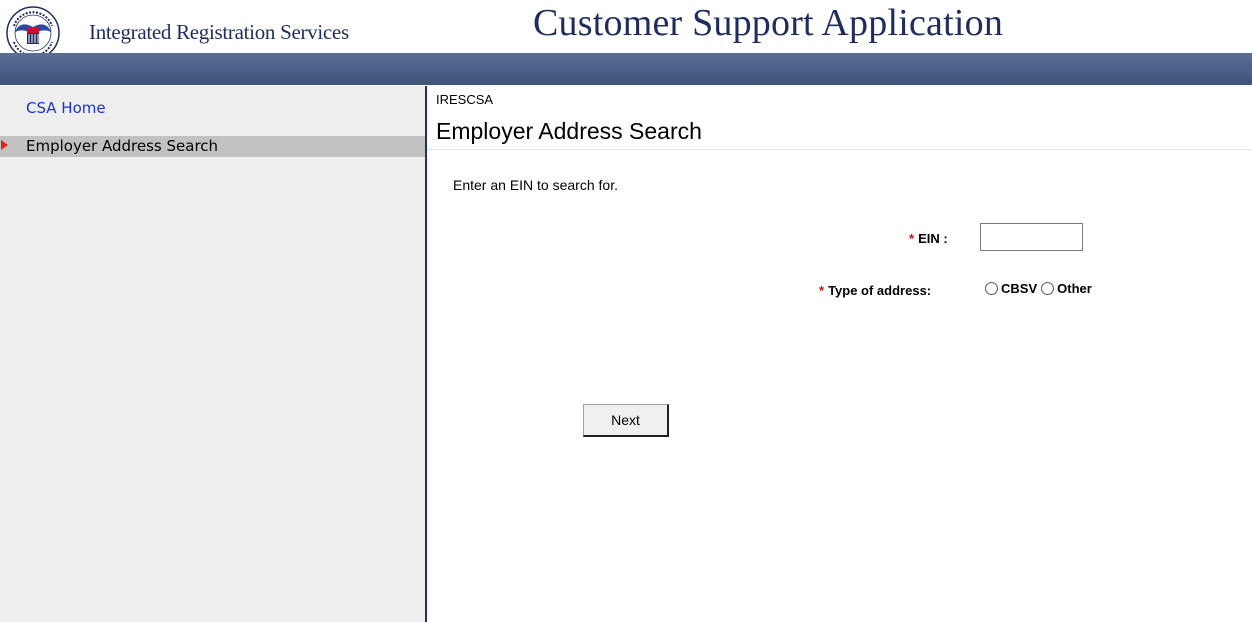 The height and width of the screenshot is (622, 1252). I want to click on page-title: Employer Address Search, so click(569, 131).